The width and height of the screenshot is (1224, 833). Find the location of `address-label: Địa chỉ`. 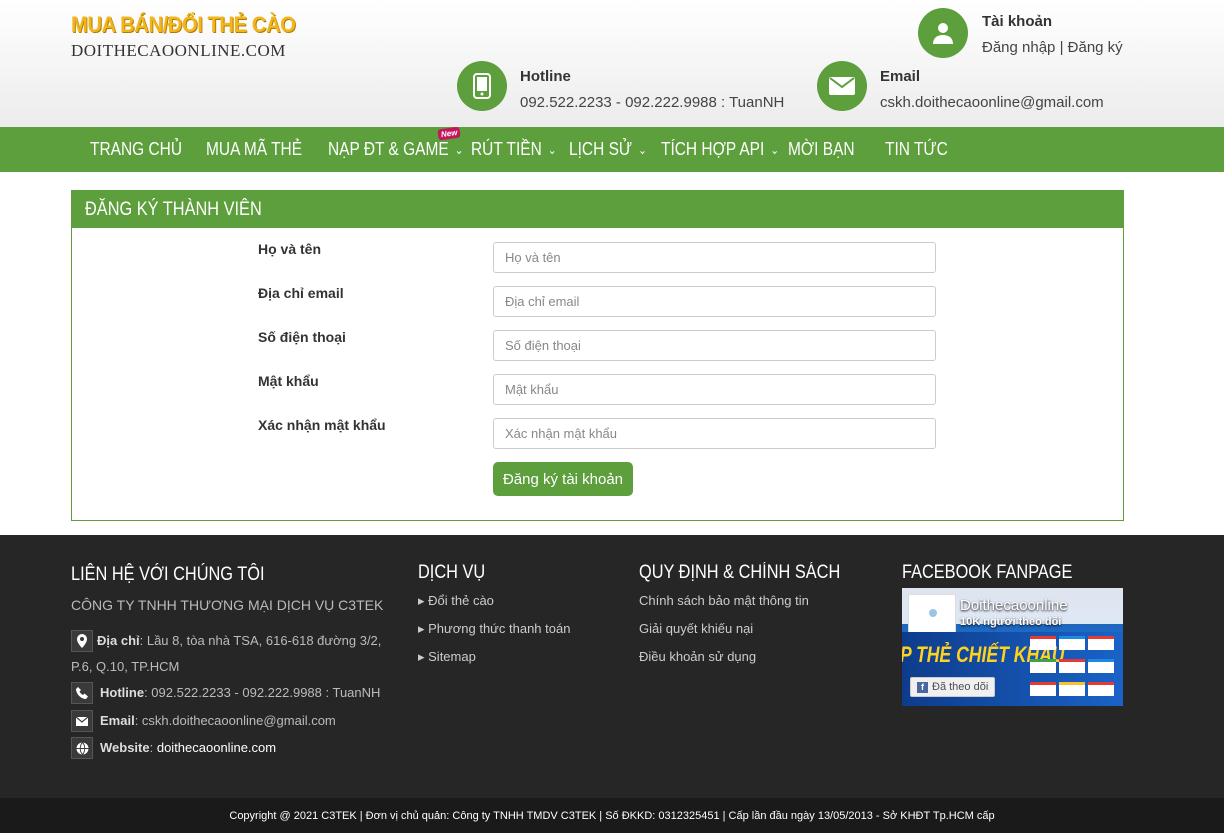

address-label: Địa chỉ is located at coordinates (118, 640).